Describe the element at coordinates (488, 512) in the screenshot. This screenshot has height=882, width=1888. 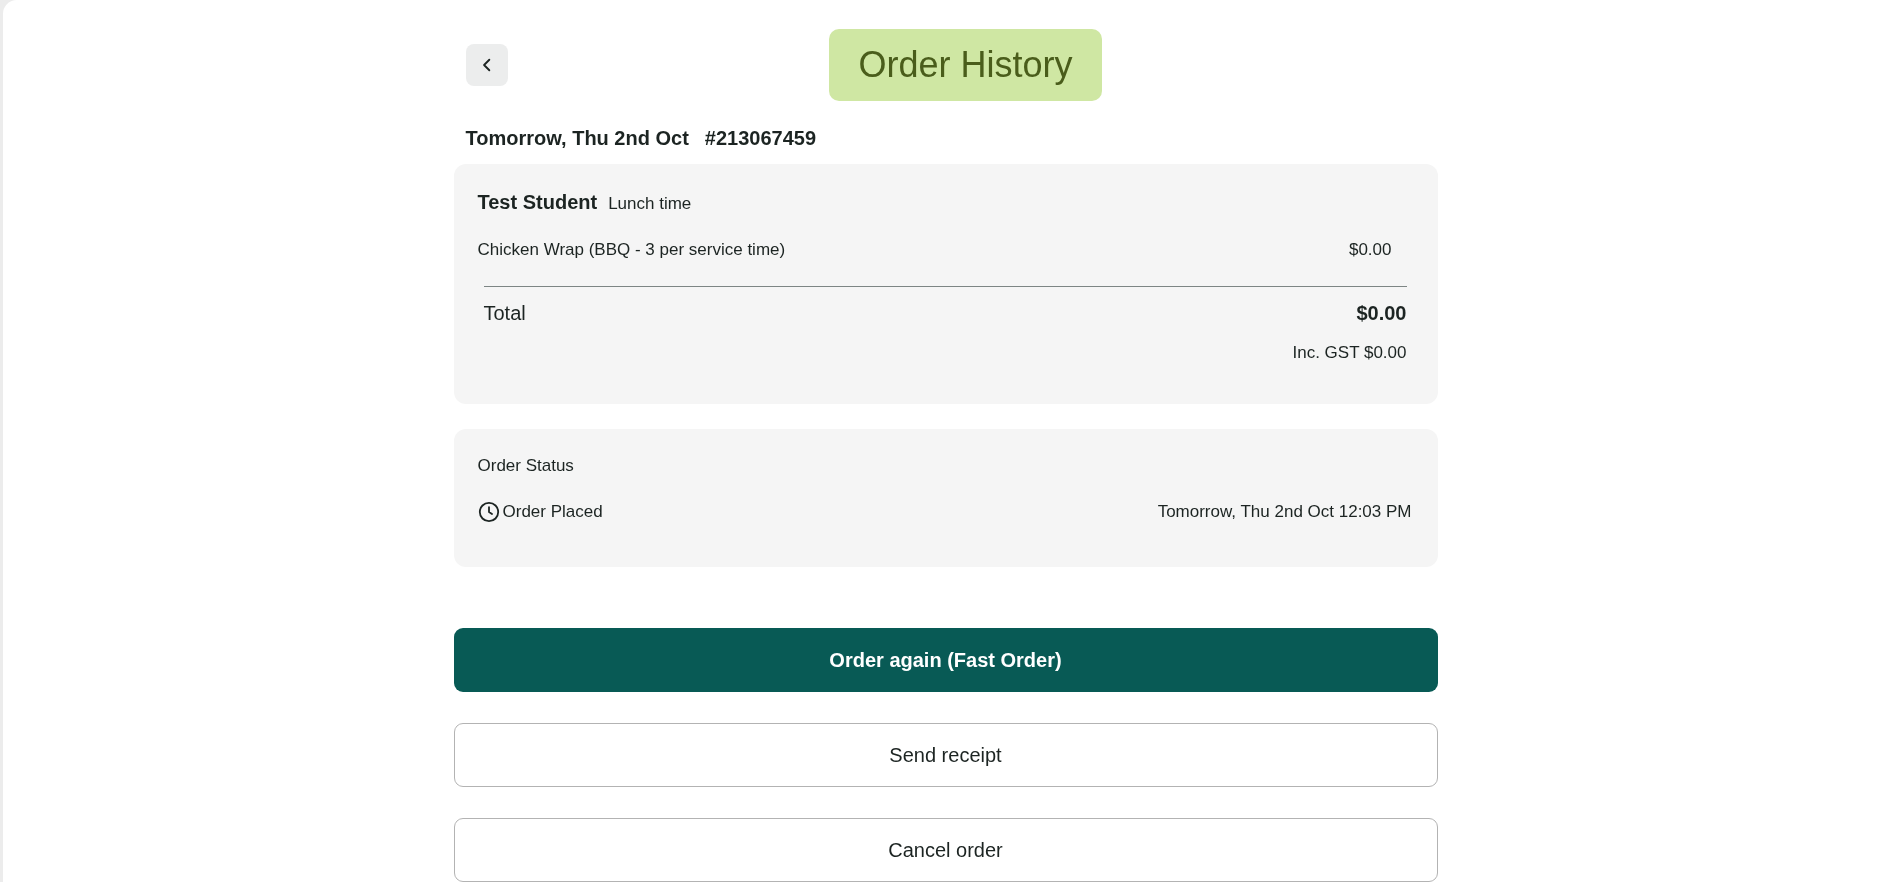
I see `clock-icon` at that location.